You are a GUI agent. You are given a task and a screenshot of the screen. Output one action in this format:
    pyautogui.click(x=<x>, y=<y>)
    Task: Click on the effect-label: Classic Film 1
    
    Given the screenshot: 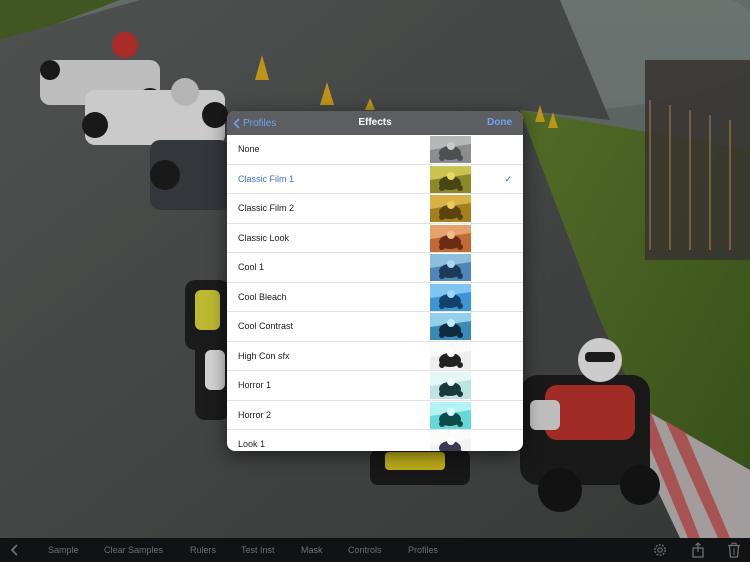 What is the action you would take?
    pyautogui.click(x=266, y=178)
    